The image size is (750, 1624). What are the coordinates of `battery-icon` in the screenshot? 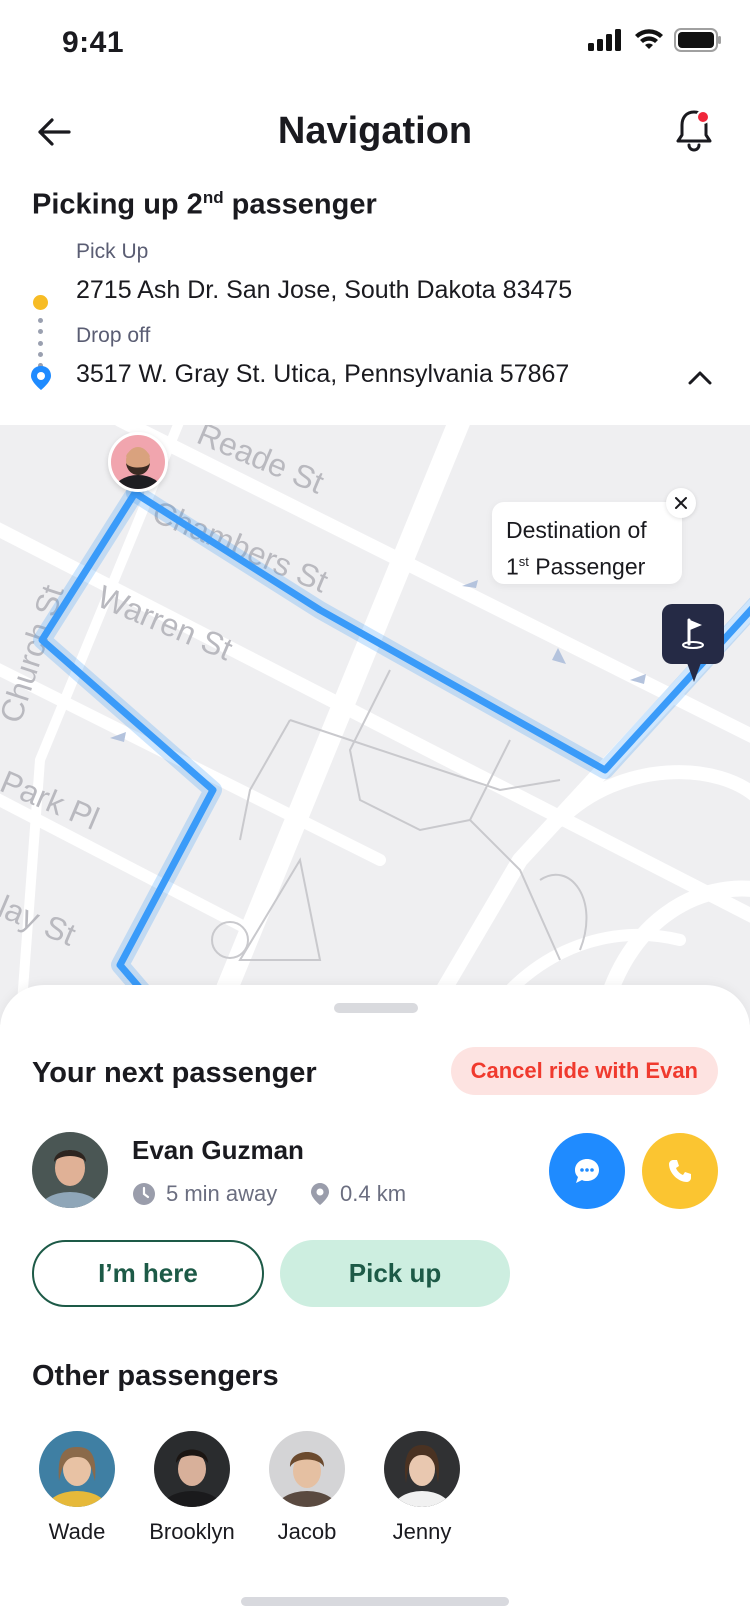 It's located at (697, 40).